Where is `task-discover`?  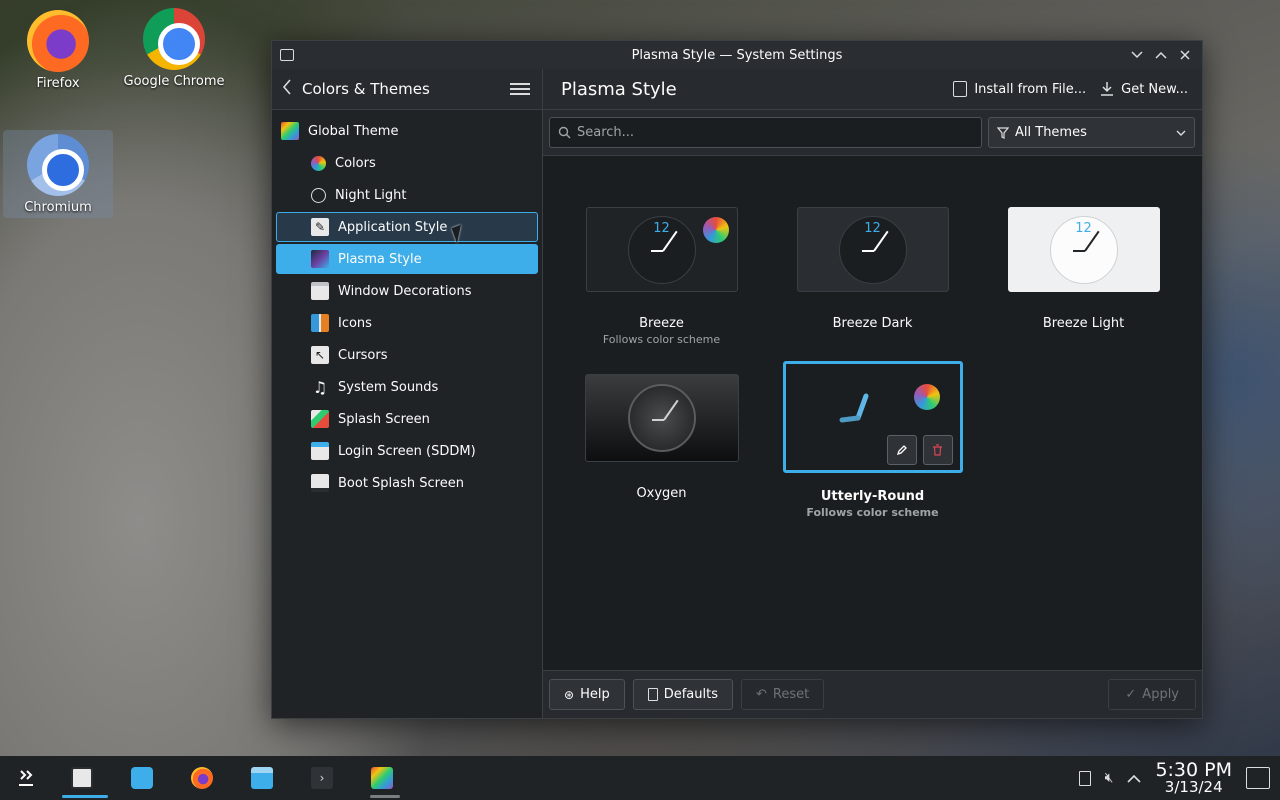
task-discover is located at coordinates (142, 778).